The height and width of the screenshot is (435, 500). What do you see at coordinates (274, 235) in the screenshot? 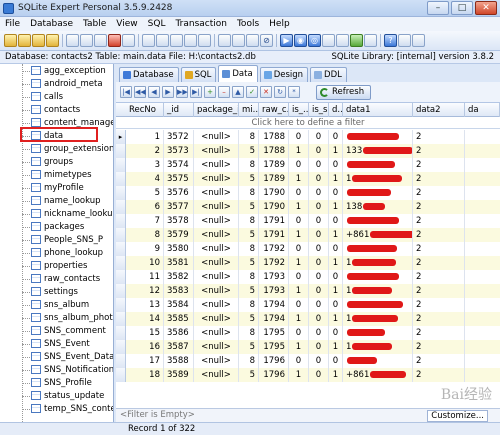
I see `grid-cell: 1791` at bounding box center [274, 235].